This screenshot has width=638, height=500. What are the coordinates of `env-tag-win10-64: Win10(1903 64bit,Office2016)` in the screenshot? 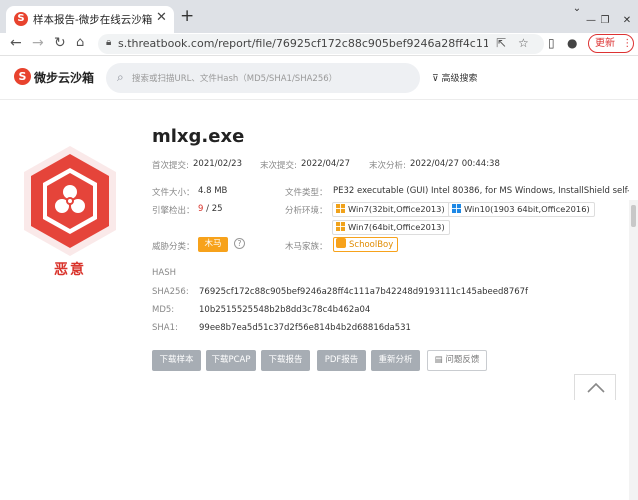 It's located at (521, 209).